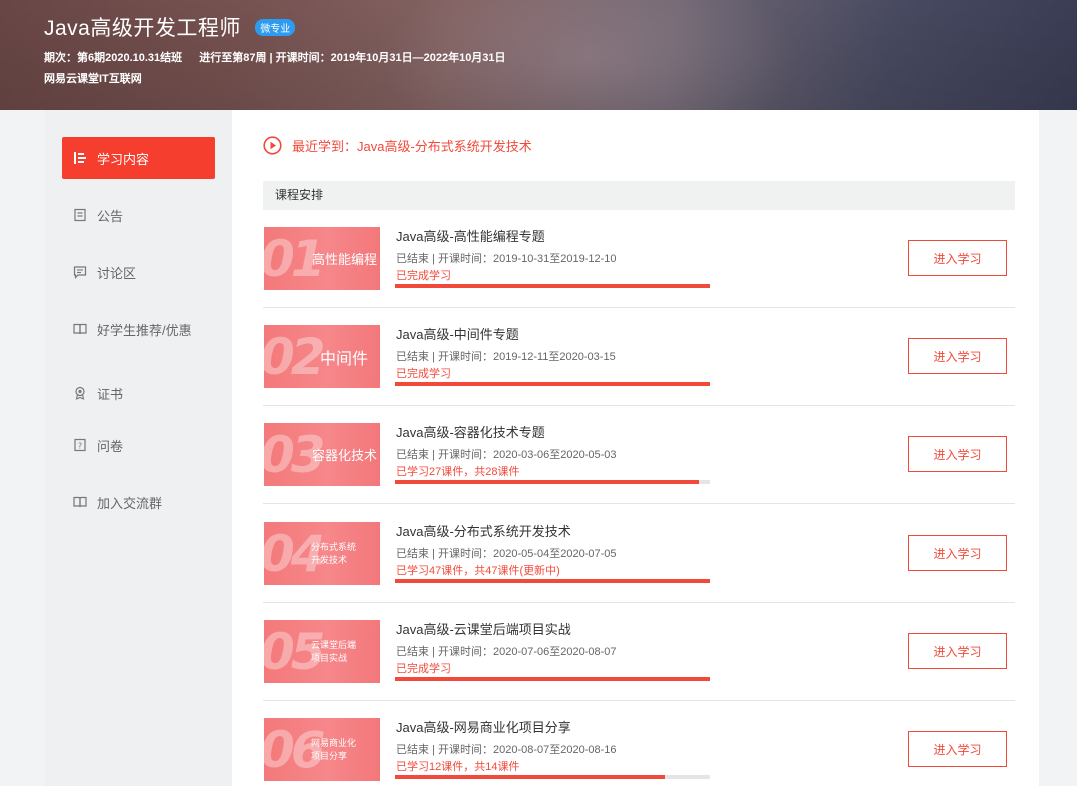 The image size is (1077, 786). I want to click on questionnaire-icon: ?, so click(80, 445).